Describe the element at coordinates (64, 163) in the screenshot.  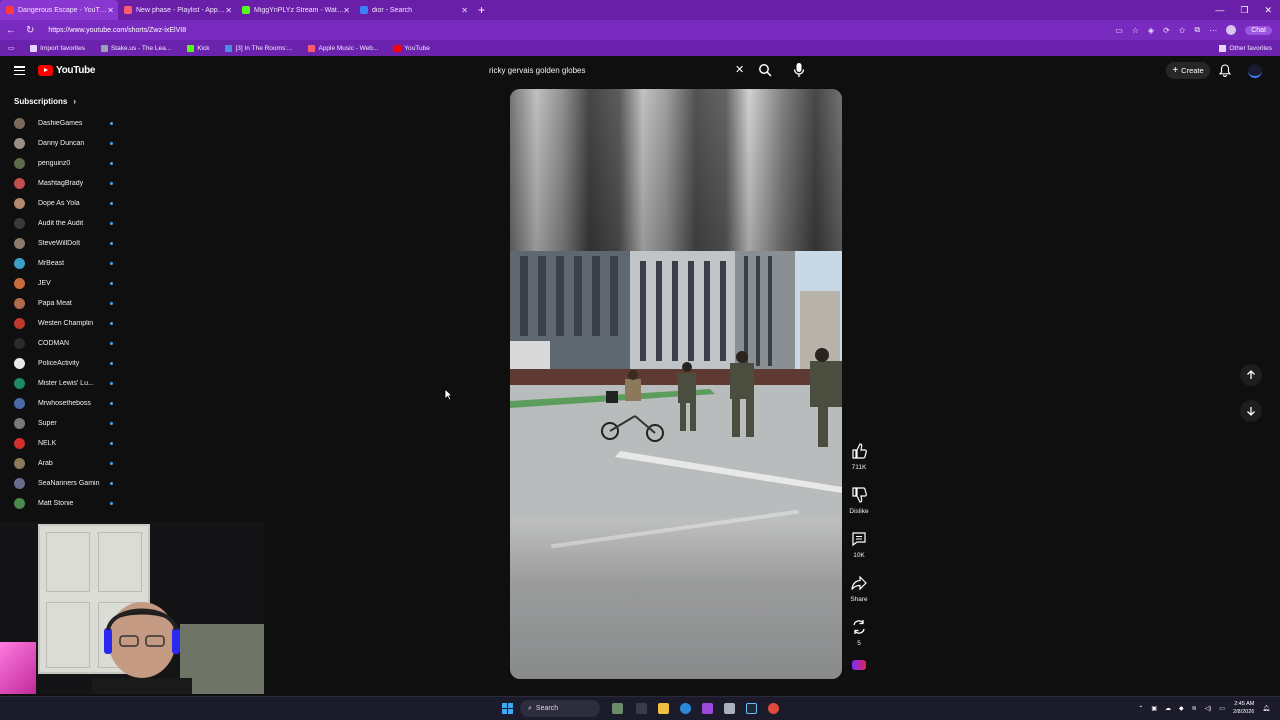
I see `subscription-item: penguinz0` at that location.